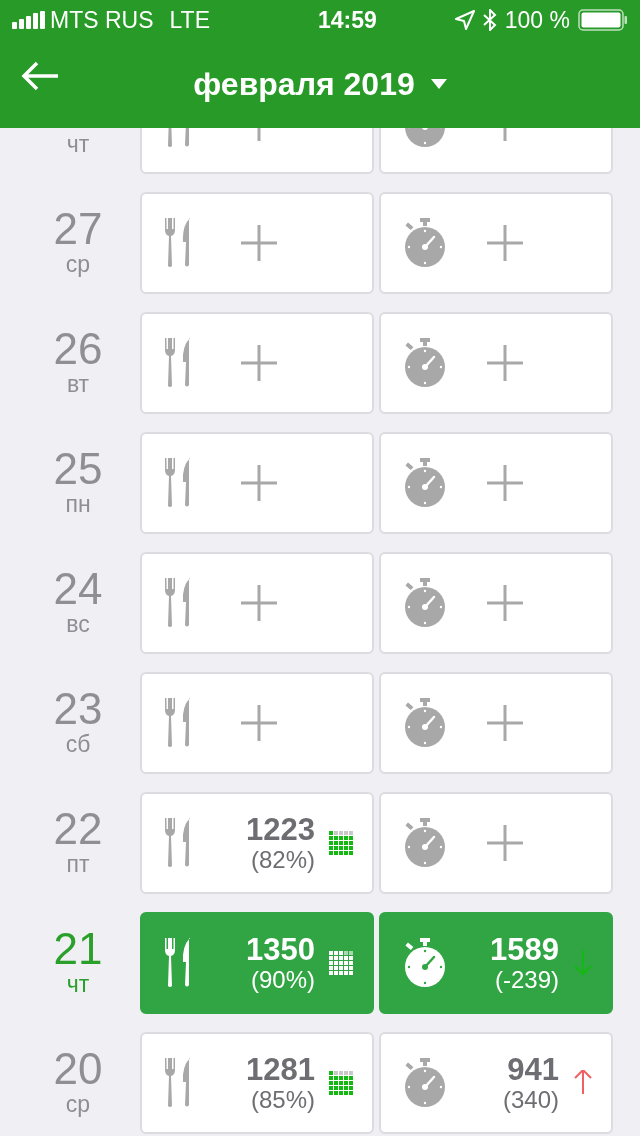 The image size is (640, 1136). I want to click on meal-tile: 1350 (90%), so click(257, 963).